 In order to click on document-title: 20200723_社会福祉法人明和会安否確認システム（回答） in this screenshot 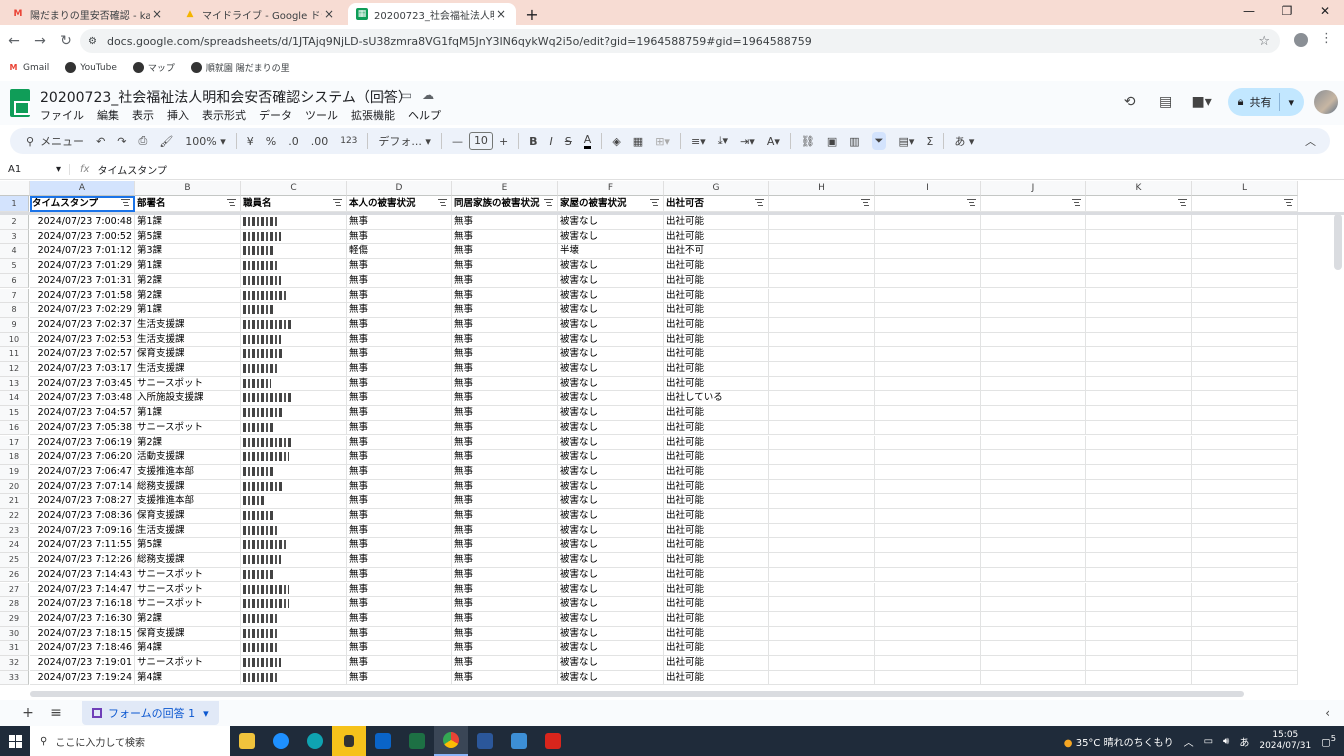, I will do `click(226, 97)`.